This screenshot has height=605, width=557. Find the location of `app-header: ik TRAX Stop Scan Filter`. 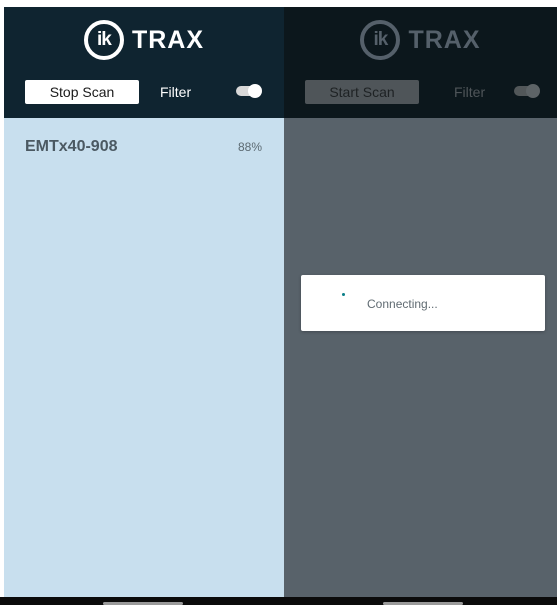

app-header: ik TRAX Stop Scan Filter is located at coordinates (144, 62).